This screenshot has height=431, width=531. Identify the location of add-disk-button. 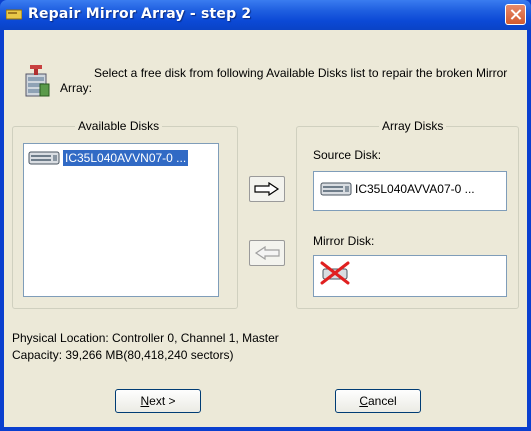
(267, 189).